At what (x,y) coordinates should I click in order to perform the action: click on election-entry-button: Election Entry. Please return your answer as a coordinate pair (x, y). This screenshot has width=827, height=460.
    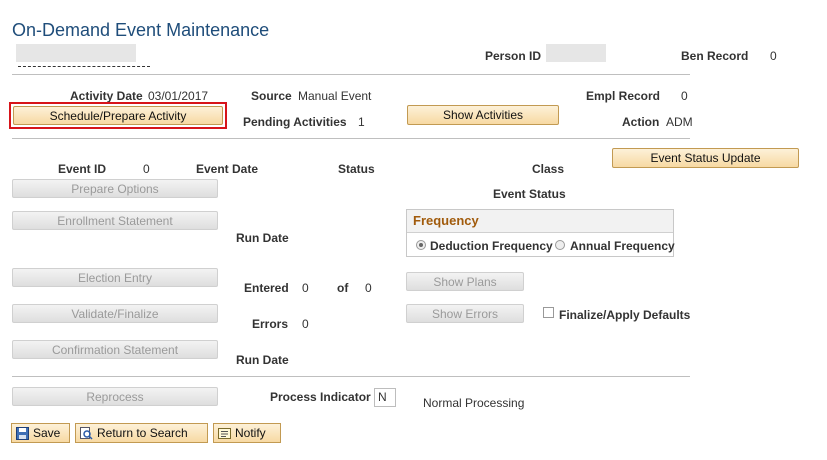
    Looking at the image, I should click on (115, 277).